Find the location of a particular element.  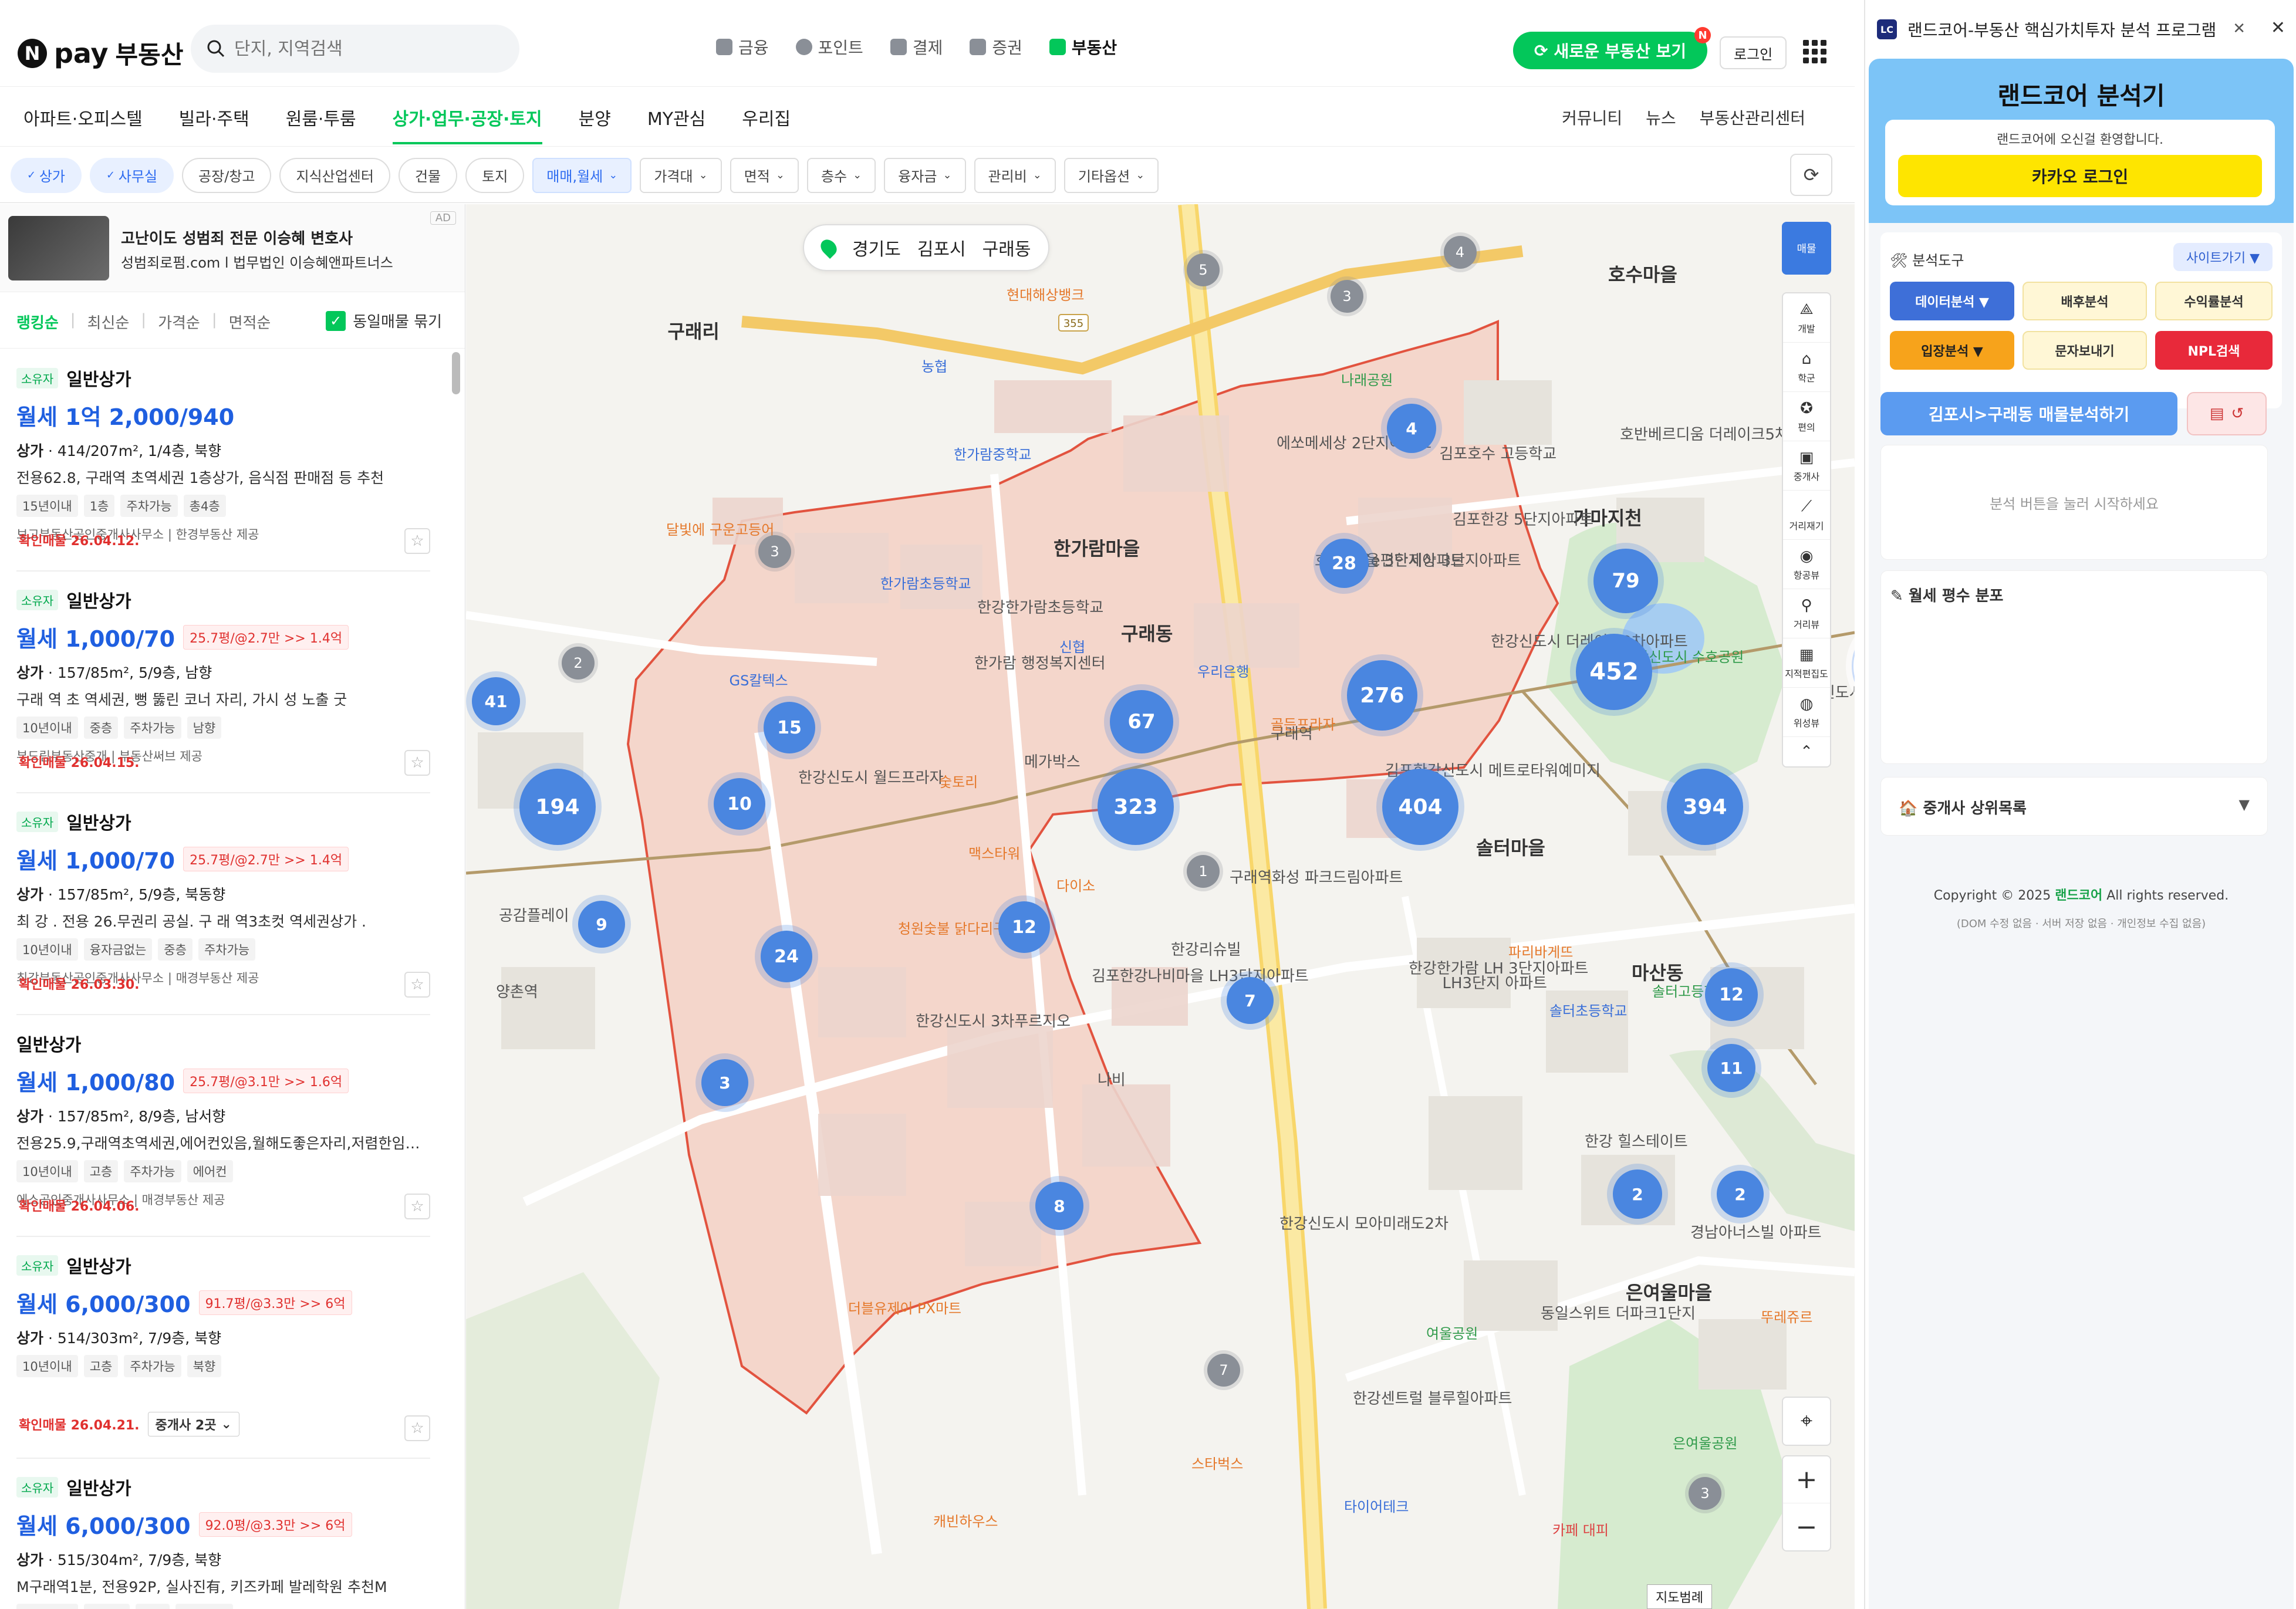

search-input is located at coordinates (357, 48).